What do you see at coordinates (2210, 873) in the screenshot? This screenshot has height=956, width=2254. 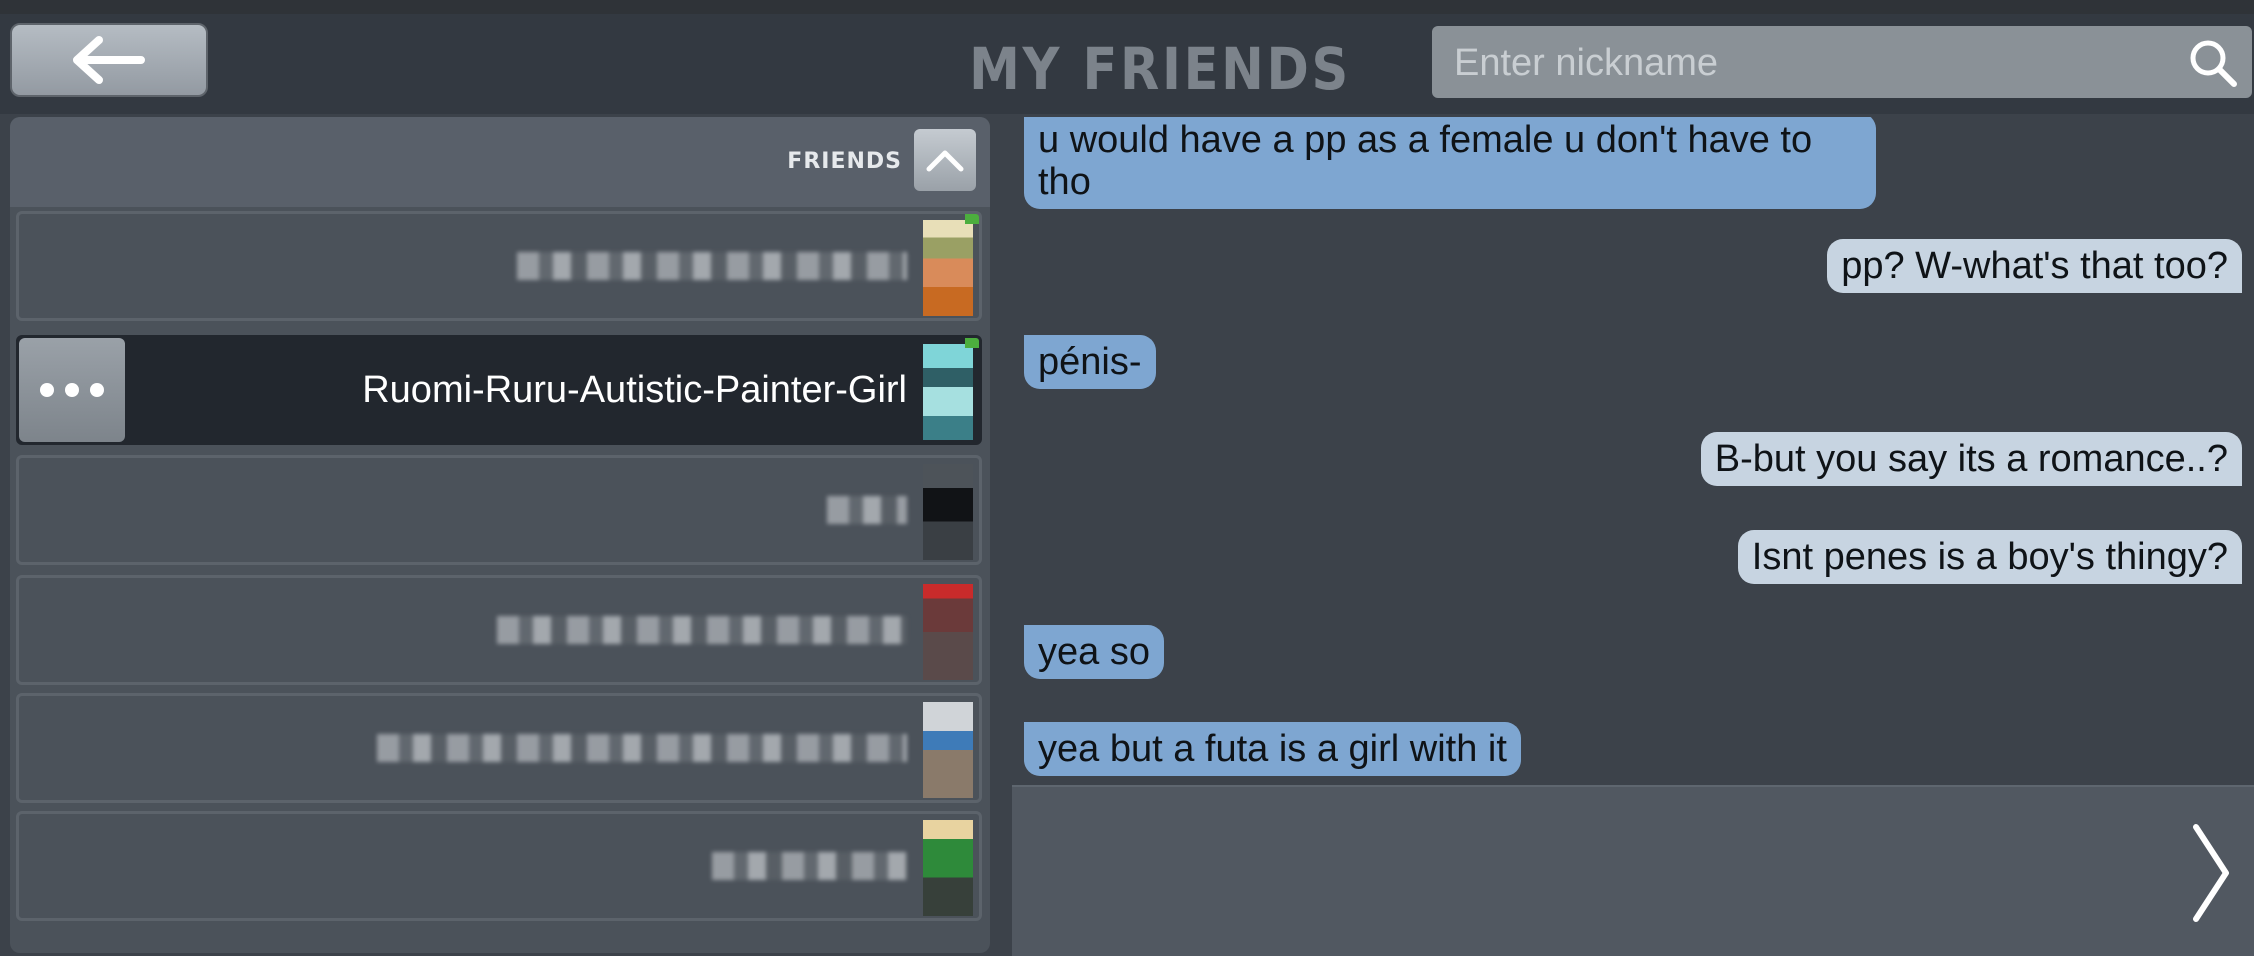 I see `chevron-right-icon` at bounding box center [2210, 873].